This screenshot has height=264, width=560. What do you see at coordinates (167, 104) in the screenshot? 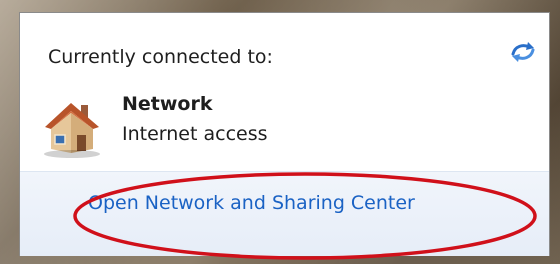
I see `network-name: Network` at bounding box center [167, 104].